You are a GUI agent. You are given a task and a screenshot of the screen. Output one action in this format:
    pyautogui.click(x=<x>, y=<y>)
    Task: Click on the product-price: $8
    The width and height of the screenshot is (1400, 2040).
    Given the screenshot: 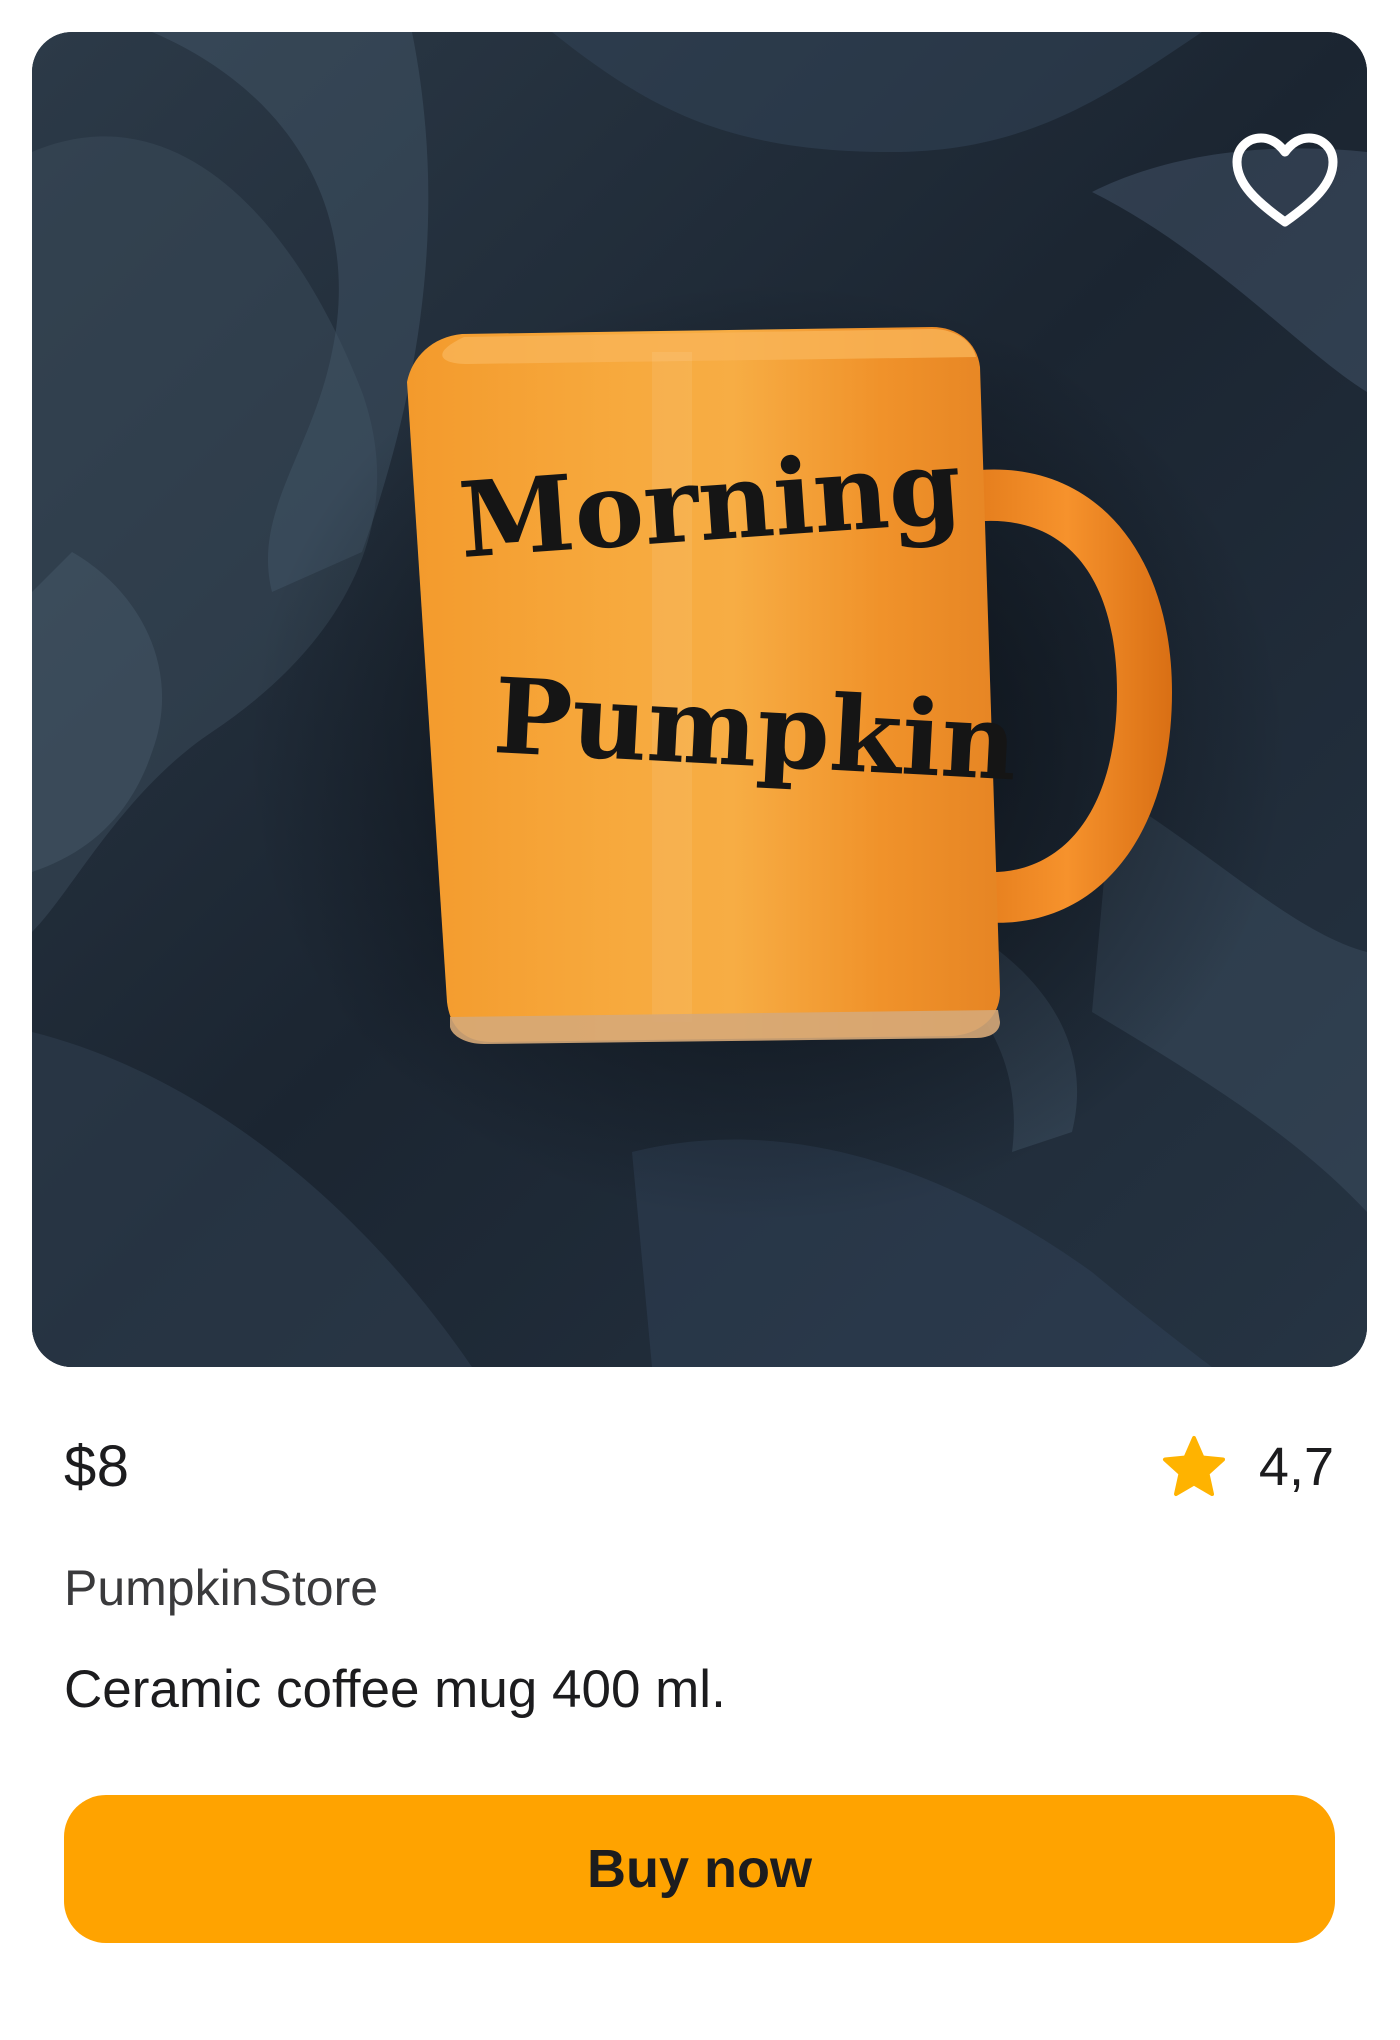 What is the action you would take?
    pyautogui.click(x=97, y=1466)
    